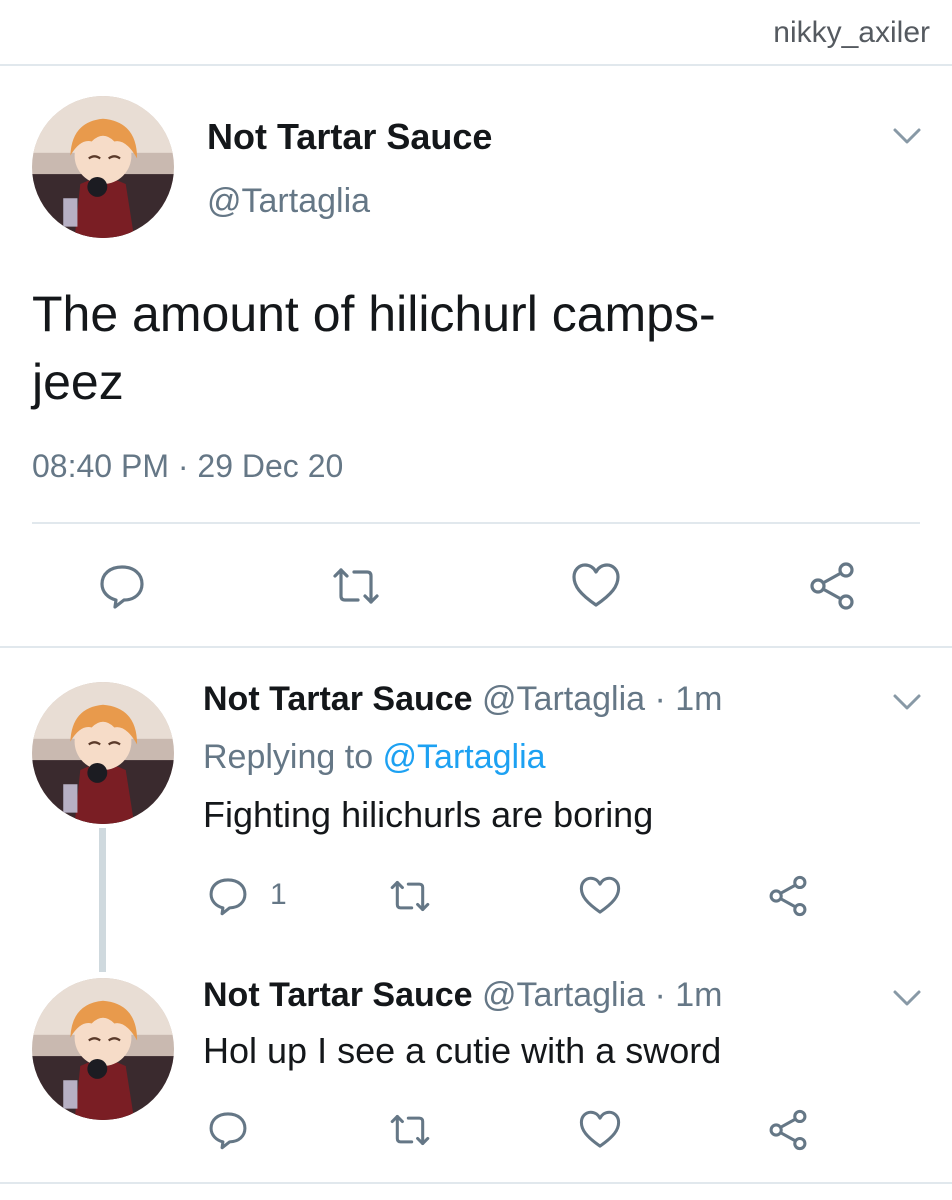 The width and height of the screenshot is (952, 1200). Describe the element at coordinates (78, 382) in the screenshot. I see `tweet-text-line: jeez` at that location.